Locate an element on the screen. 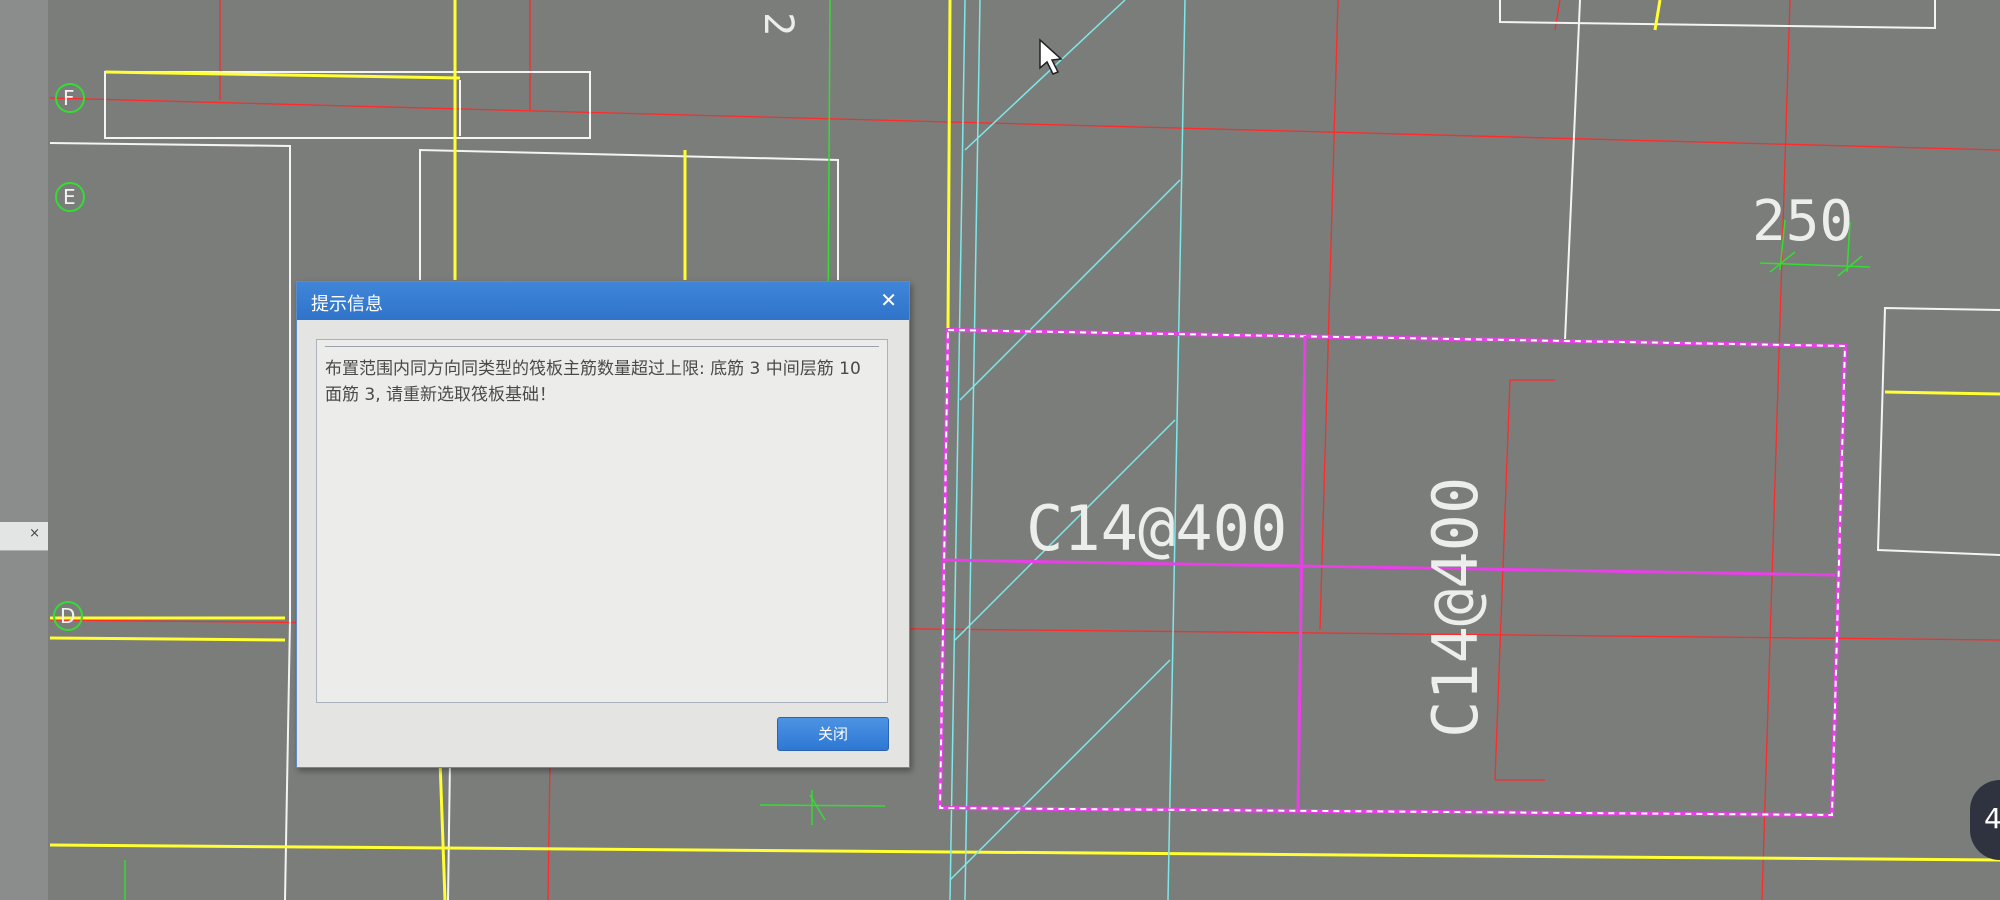  axis-marker-d: D is located at coordinates (68, 616).